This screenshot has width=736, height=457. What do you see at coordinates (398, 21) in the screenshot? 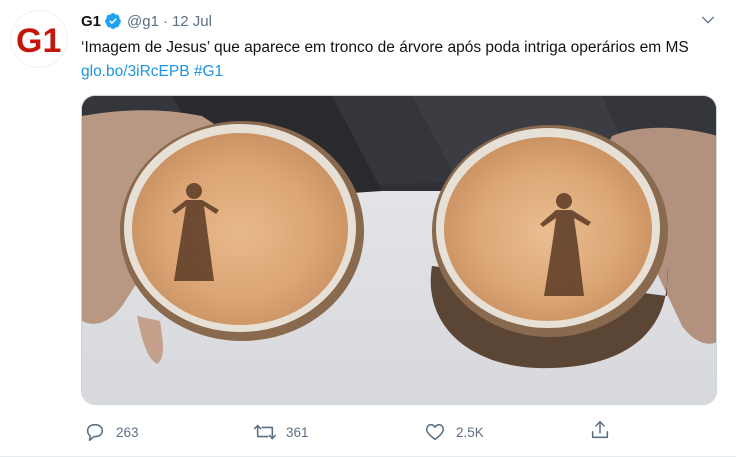
I see `tweet-header: G1 @g1 · 12 Jul` at bounding box center [398, 21].